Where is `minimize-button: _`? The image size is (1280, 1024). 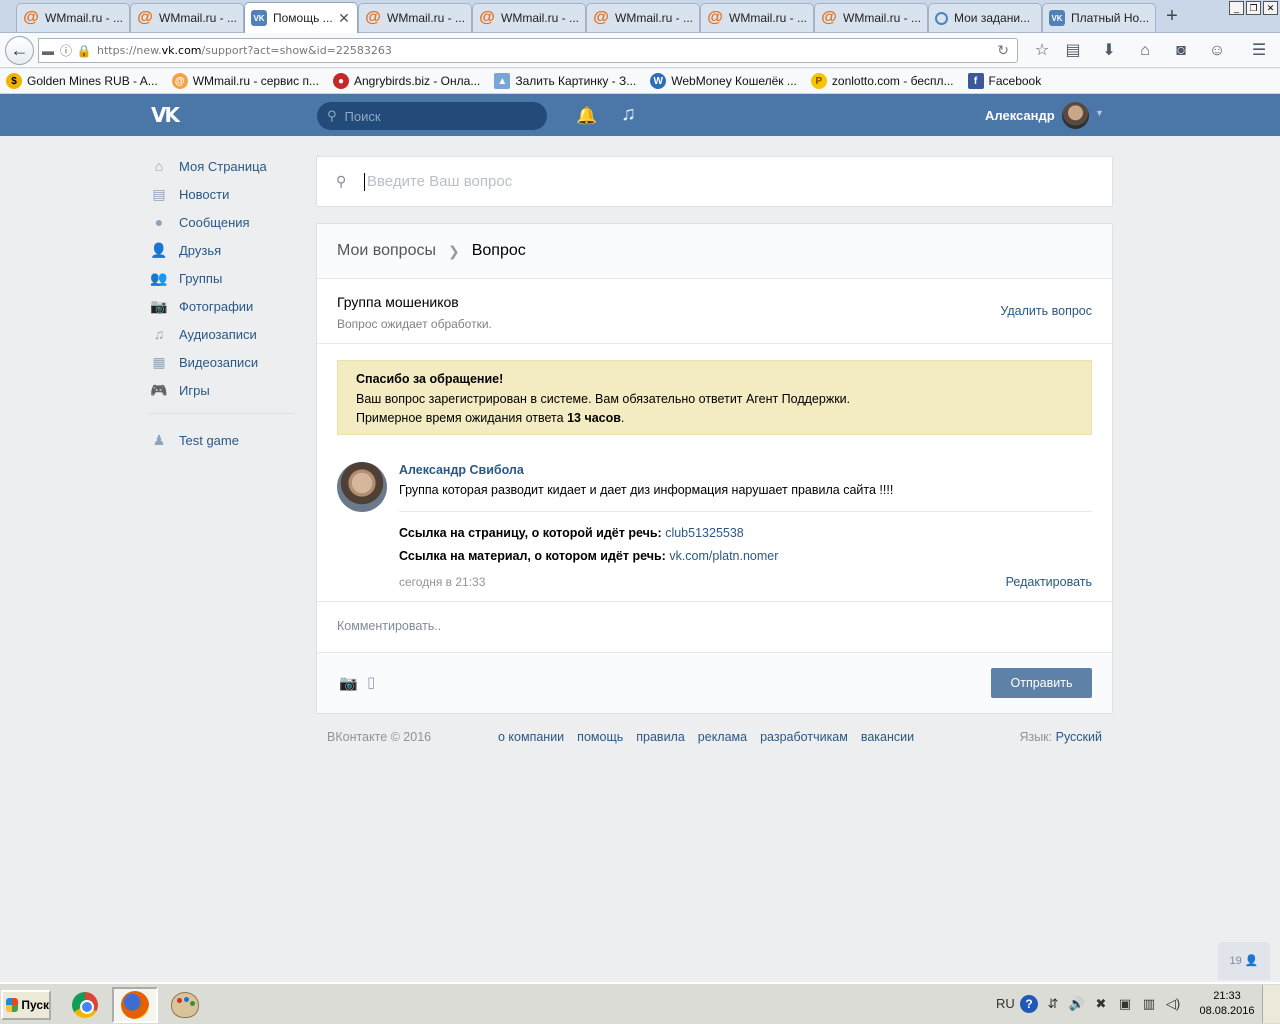 minimize-button: _ is located at coordinates (1236, 8).